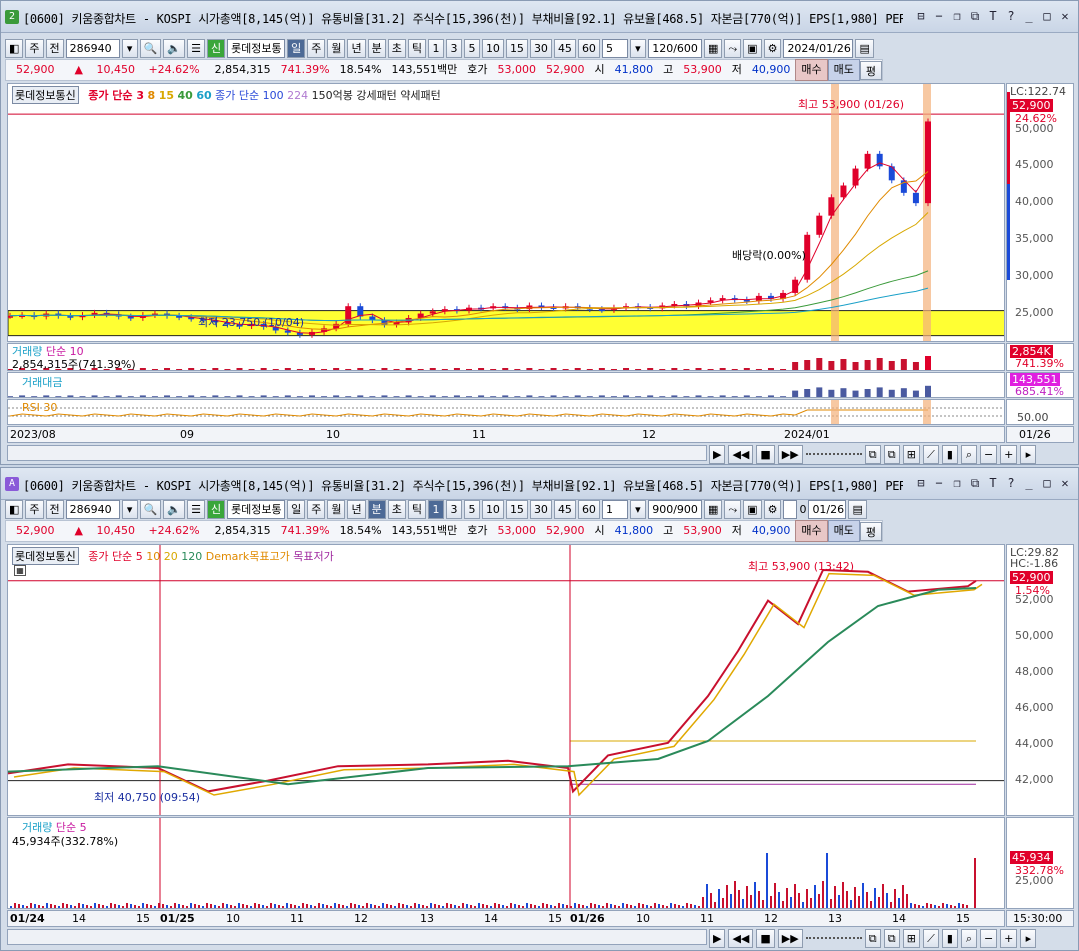 Image resolution: width=1079 pixels, height=951 pixels. I want to click on count-input: 900/900, so click(674, 509).